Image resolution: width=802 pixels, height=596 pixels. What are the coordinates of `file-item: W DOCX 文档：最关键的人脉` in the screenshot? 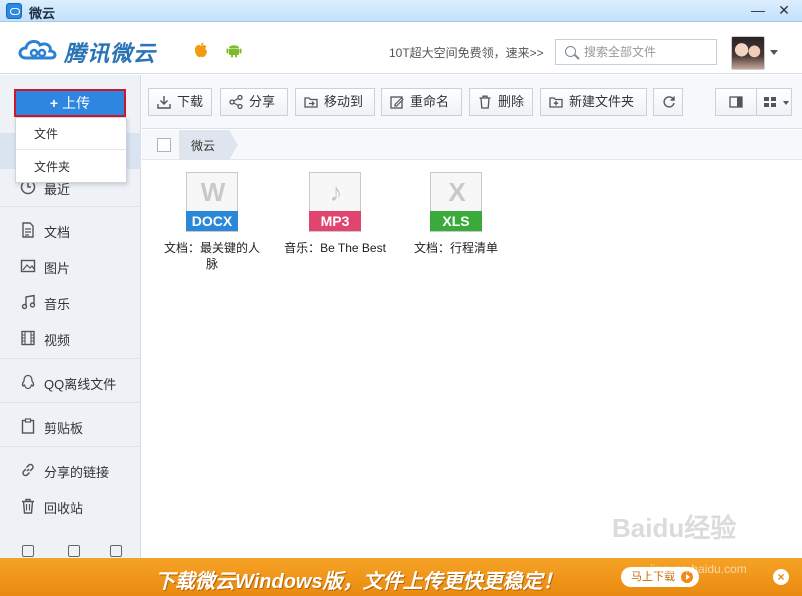 It's located at (212, 222).